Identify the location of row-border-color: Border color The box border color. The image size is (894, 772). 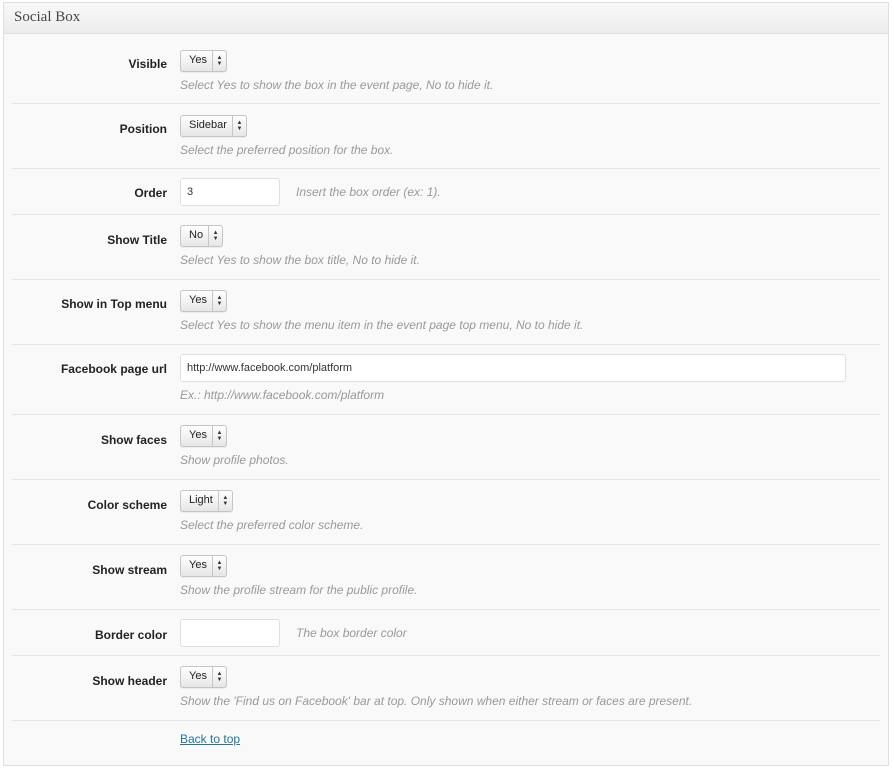
(446, 633).